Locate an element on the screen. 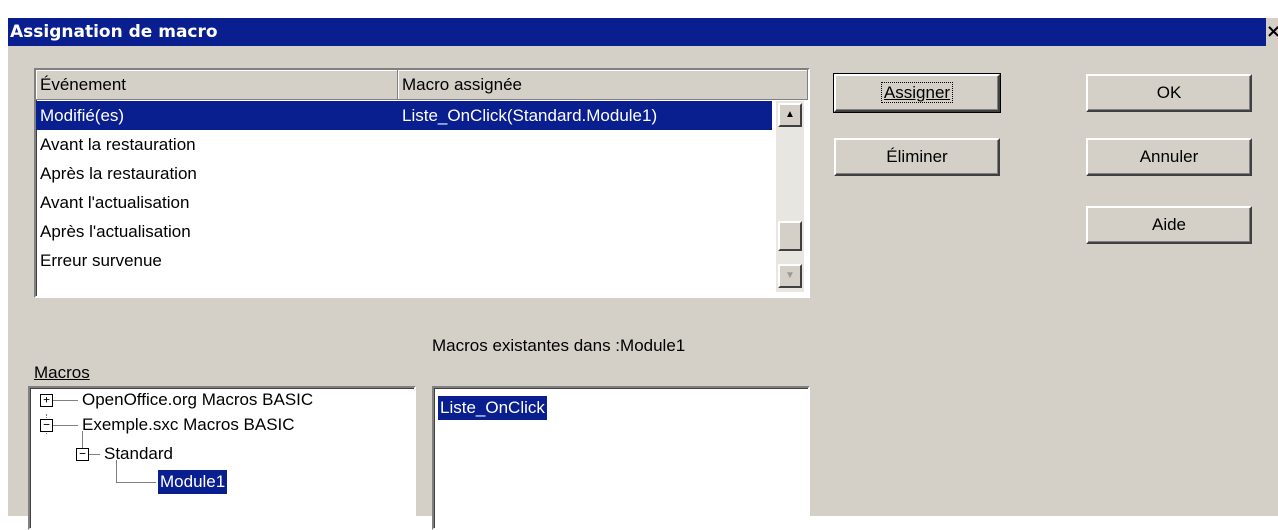 This screenshot has width=1278, height=530. scroll-down-arrow-icon: ▼ is located at coordinates (790, 276).